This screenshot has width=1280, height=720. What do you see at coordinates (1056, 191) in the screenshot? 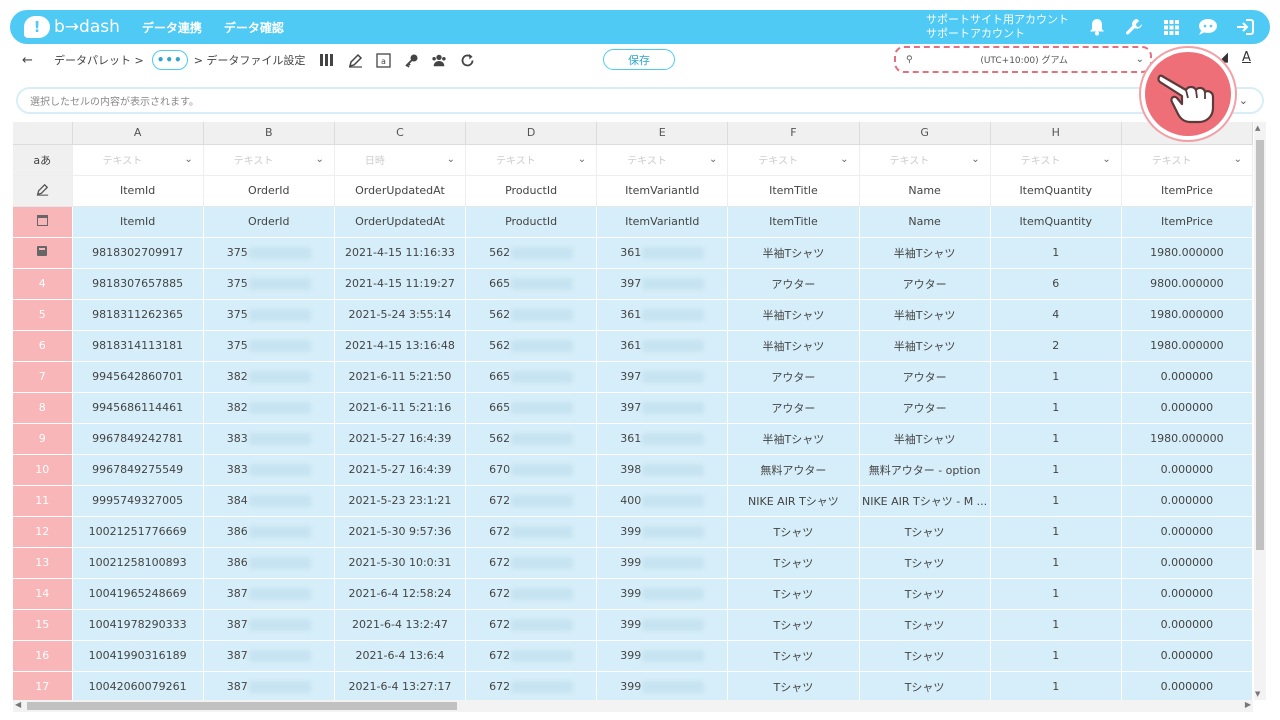
I see `column-name-cell: ItemQuantity` at bounding box center [1056, 191].